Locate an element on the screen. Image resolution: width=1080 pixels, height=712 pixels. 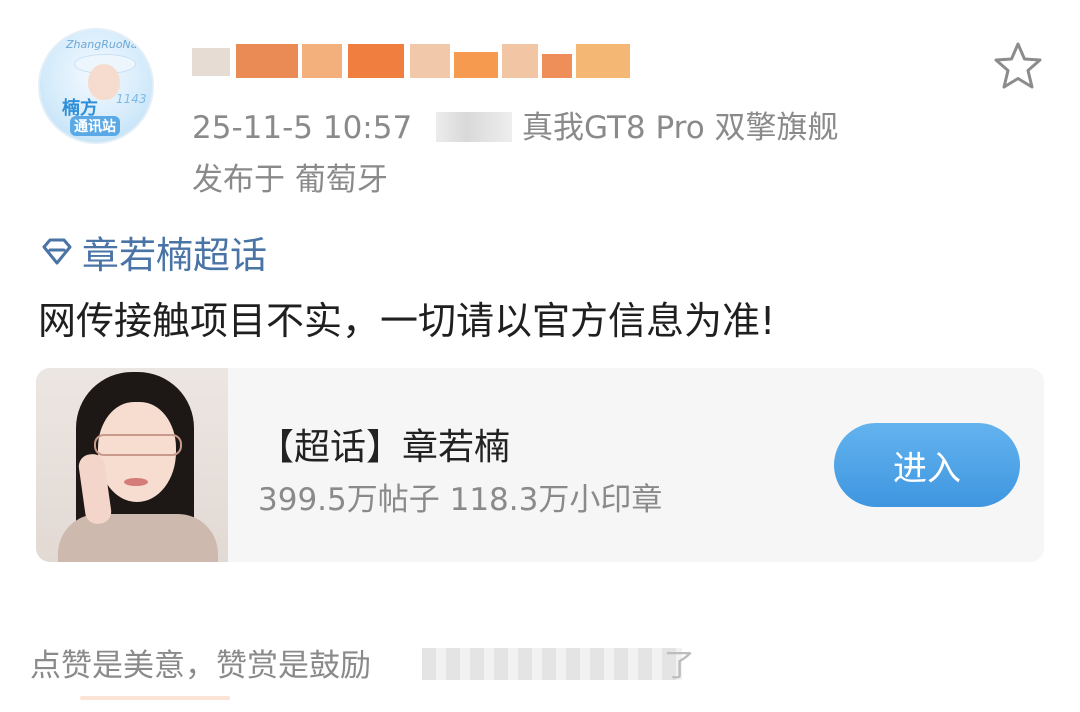
supertopic-link: 章若楠超话 is located at coordinates (152, 253).